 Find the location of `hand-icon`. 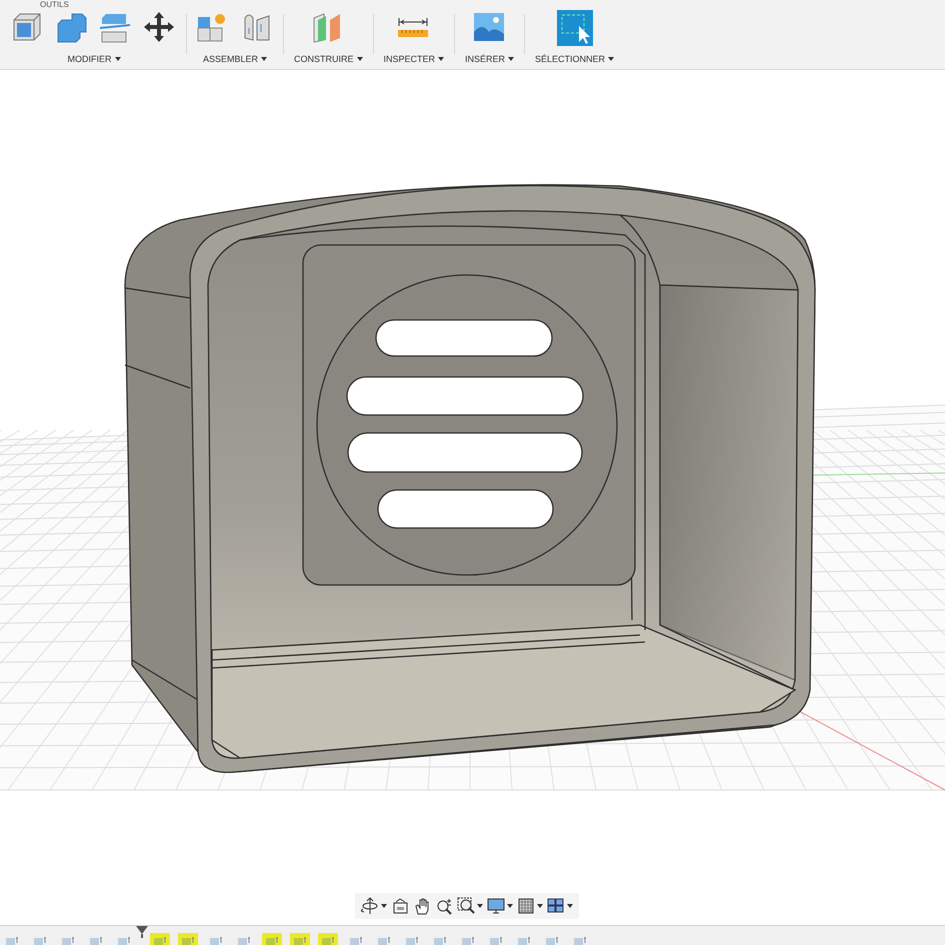

hand-icon is located at coordinates (422, 906).